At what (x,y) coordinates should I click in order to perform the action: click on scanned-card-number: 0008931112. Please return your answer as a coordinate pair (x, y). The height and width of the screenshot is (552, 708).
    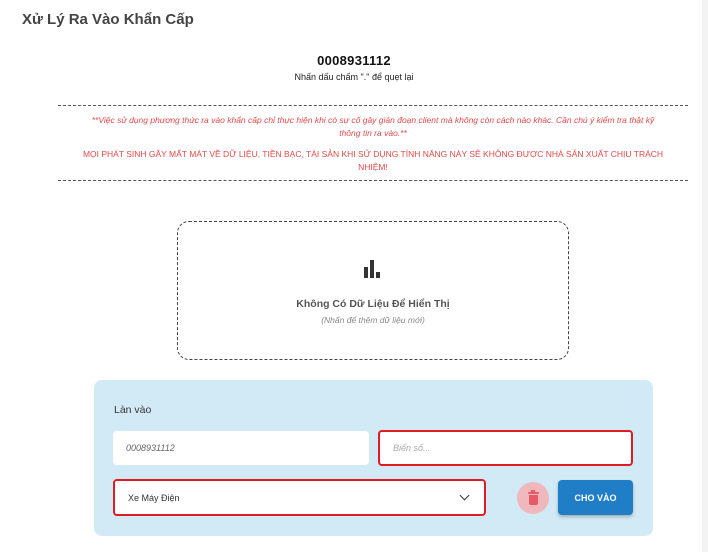
    Looking at the image, I should click on (354, 60).